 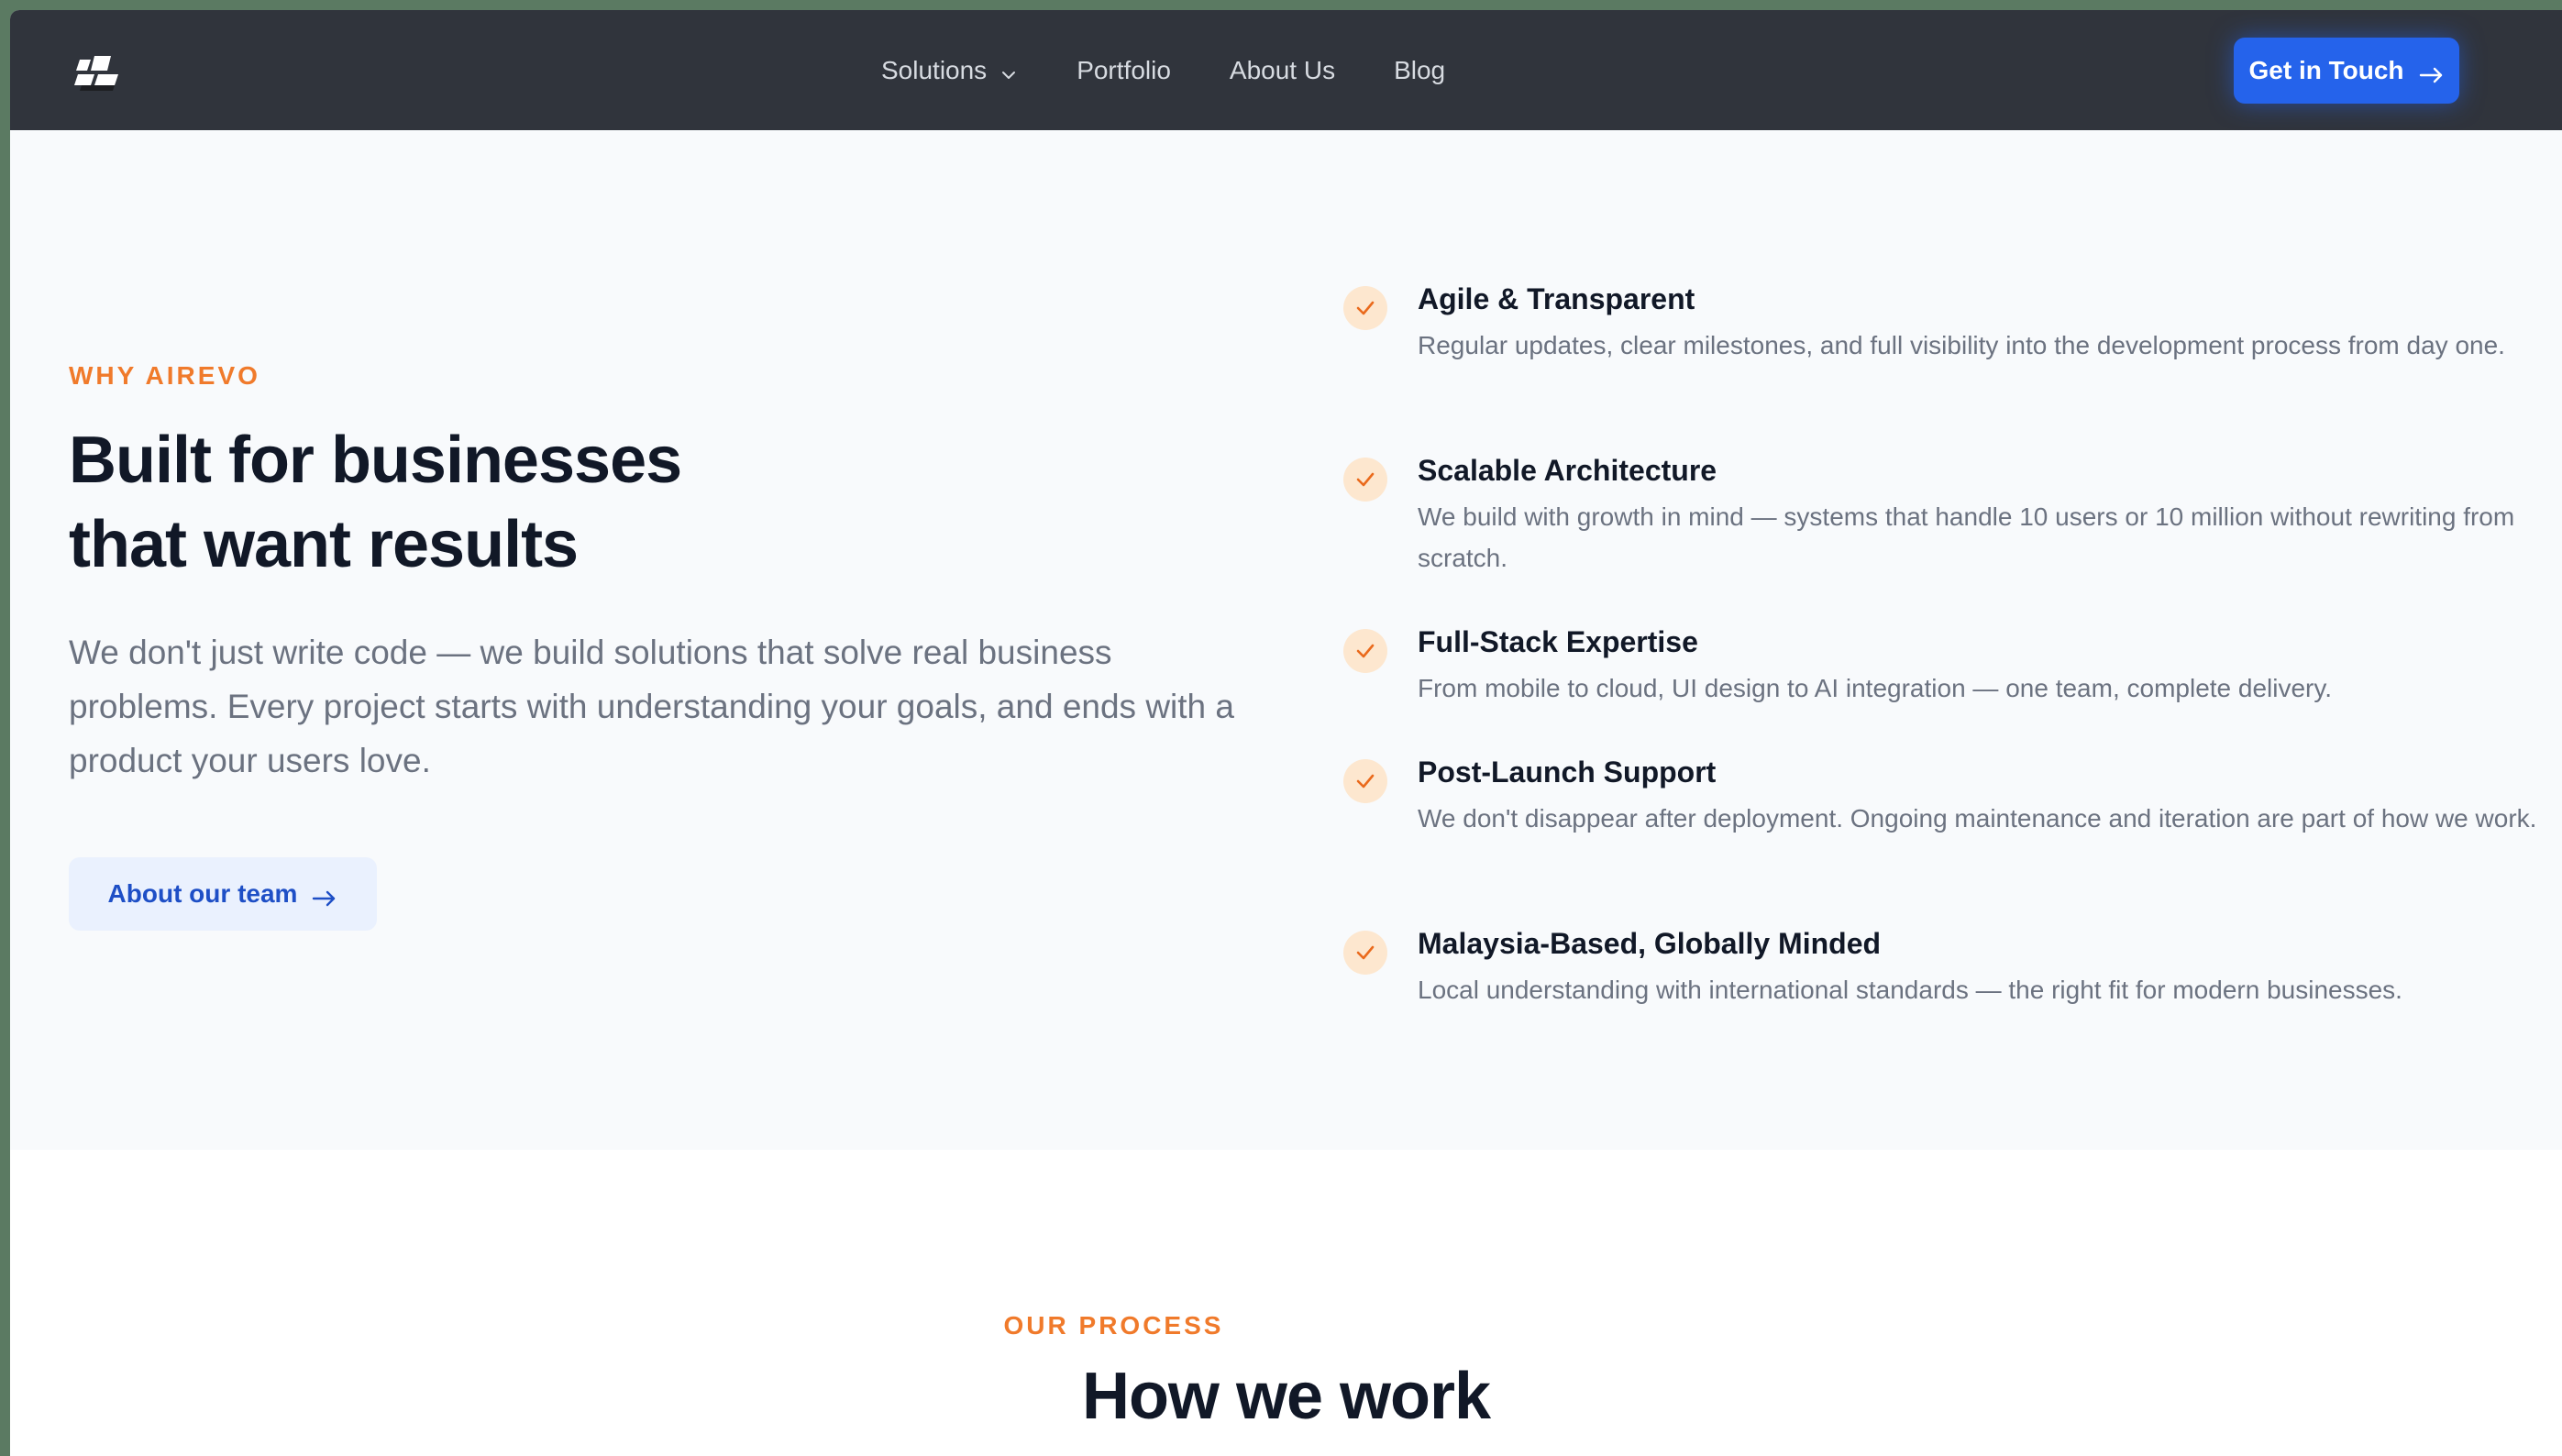 I want to click on main-nav: Solutions Portfolio About Us Blog, so click(x=1192, y=70).